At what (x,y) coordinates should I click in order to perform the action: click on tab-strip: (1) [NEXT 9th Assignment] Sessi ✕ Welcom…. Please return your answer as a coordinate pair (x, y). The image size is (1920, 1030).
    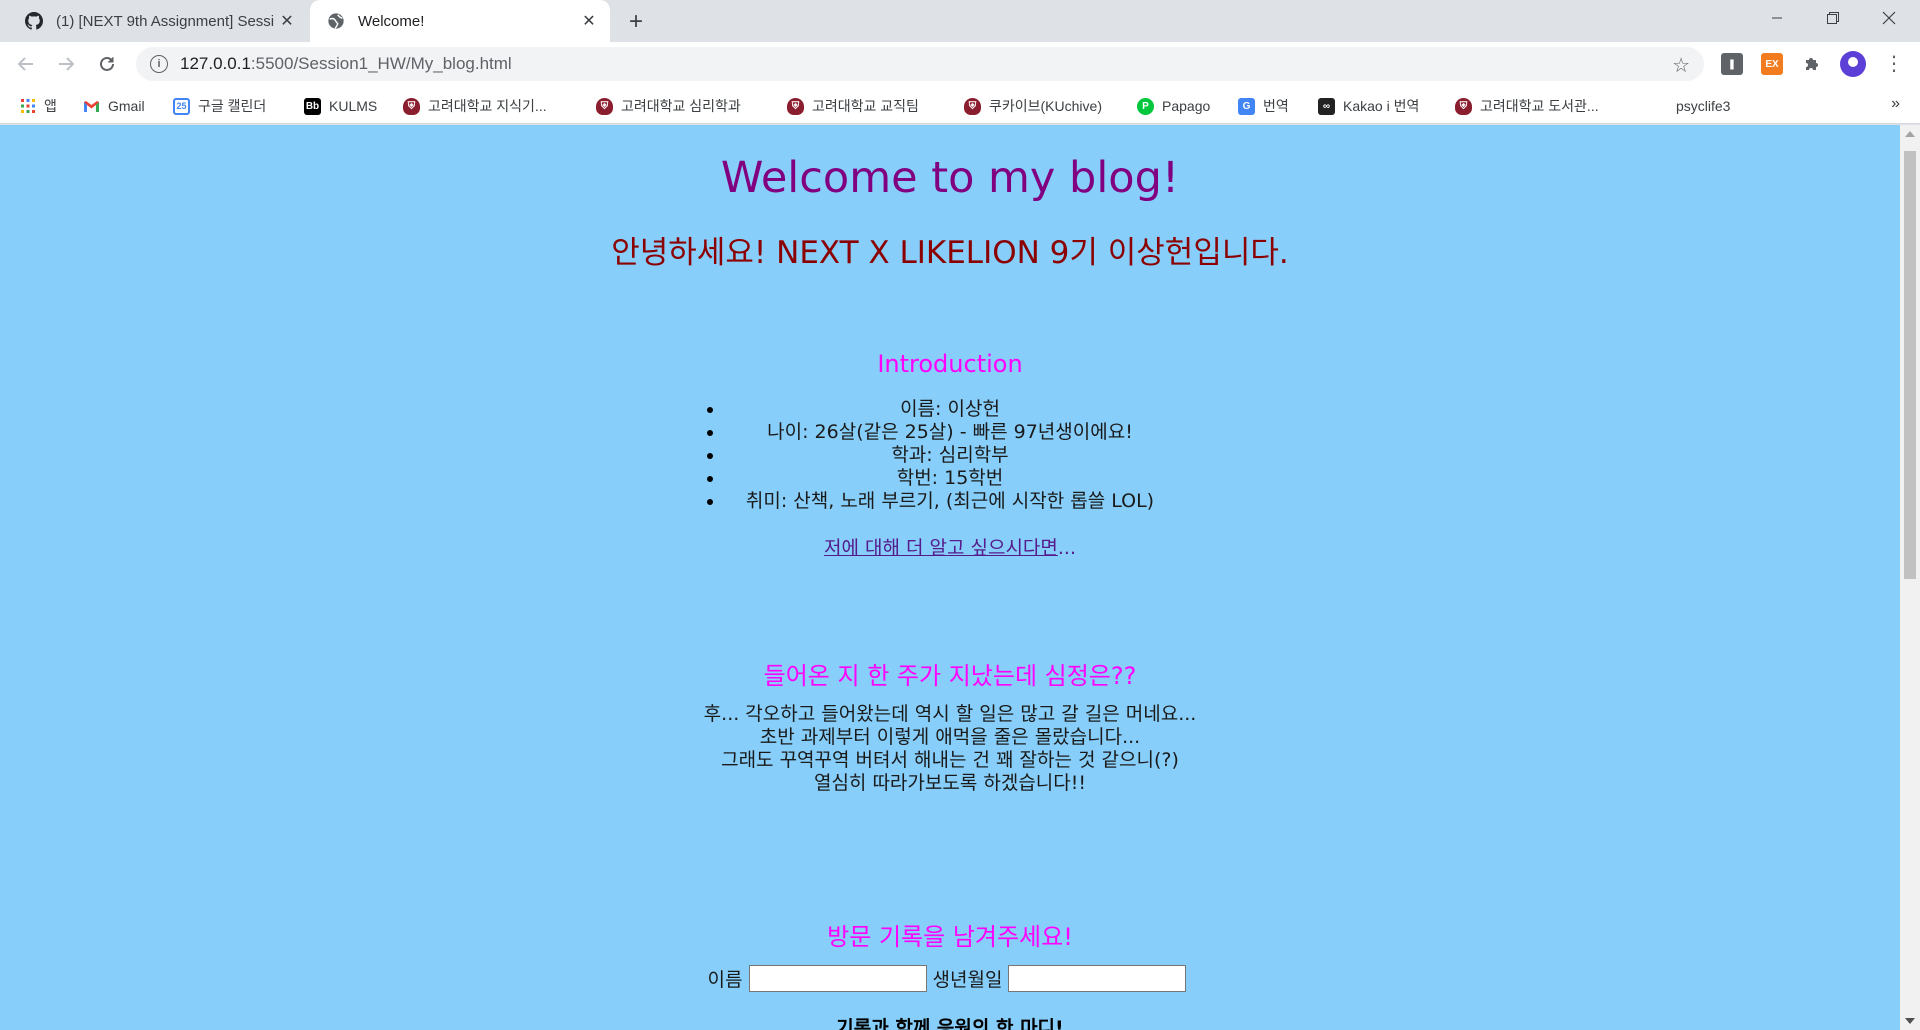
    Looking at the image, I should click on (960, 21).